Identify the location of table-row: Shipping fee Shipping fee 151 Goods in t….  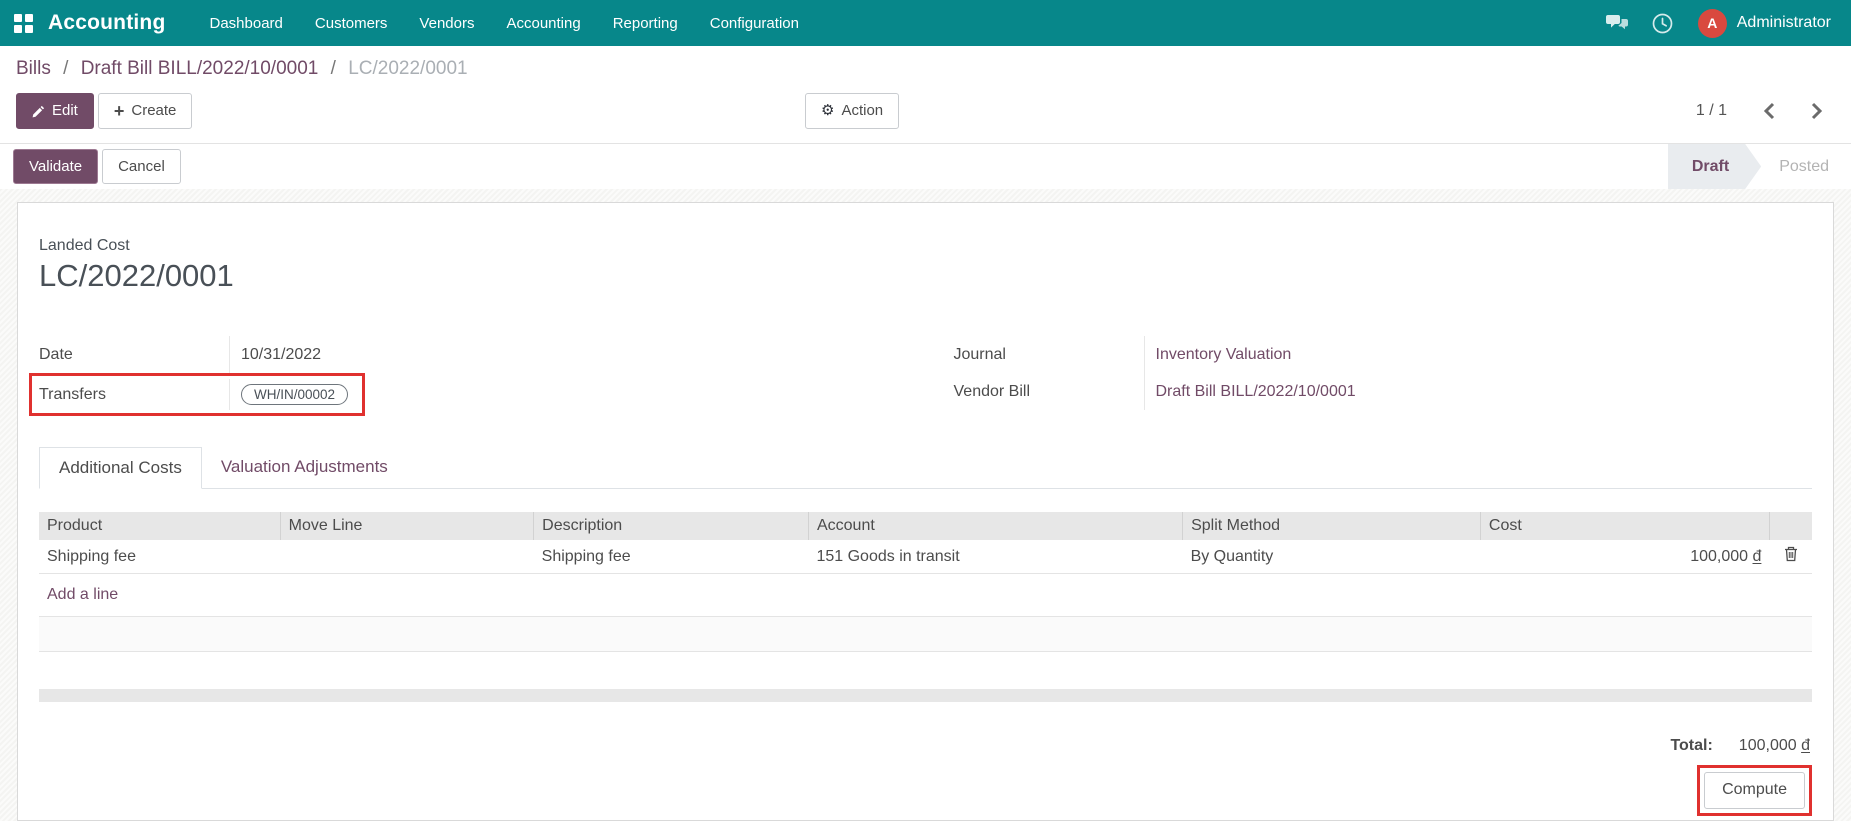
(925, 557).